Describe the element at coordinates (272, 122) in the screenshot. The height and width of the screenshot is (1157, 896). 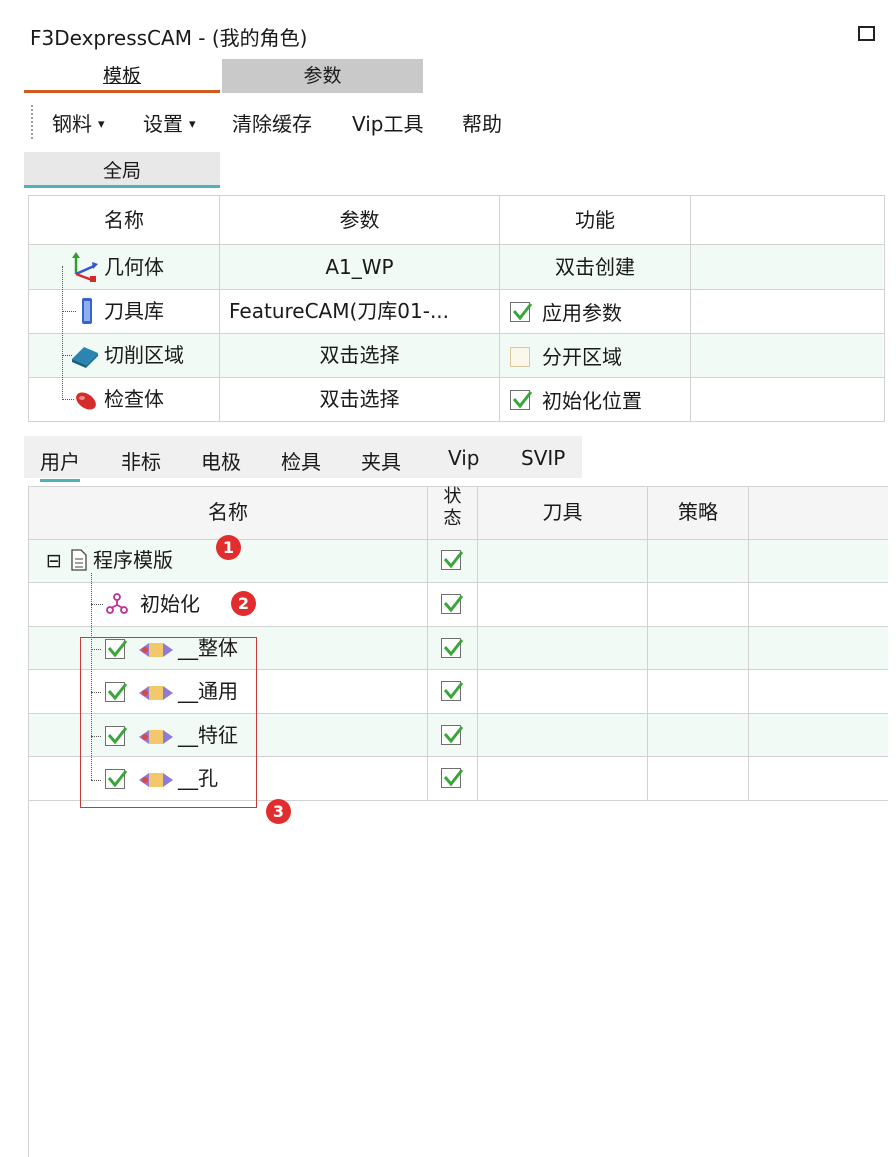
I see `menu-clear-cache: 清除缓存` at that location.